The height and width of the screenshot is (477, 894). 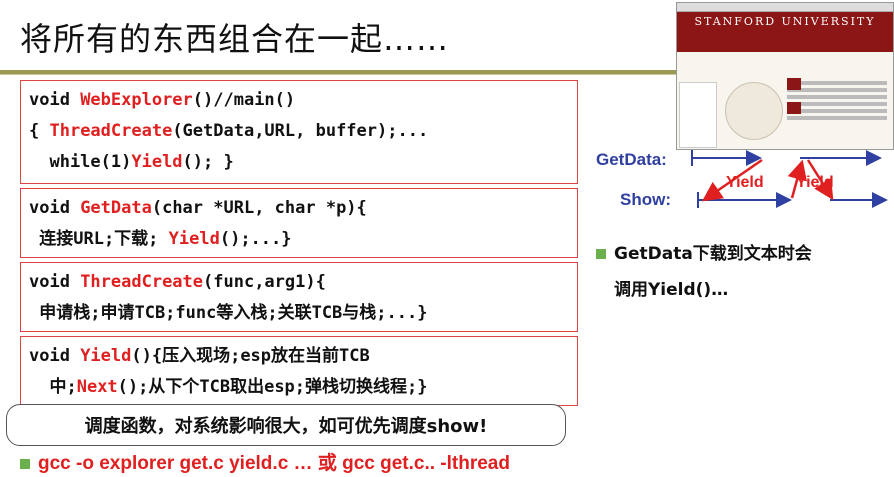 What do you see at coordinates (745, 182) in the screenshot?
I see `yield-label-1: Yield` at bounding box center [745, 182].